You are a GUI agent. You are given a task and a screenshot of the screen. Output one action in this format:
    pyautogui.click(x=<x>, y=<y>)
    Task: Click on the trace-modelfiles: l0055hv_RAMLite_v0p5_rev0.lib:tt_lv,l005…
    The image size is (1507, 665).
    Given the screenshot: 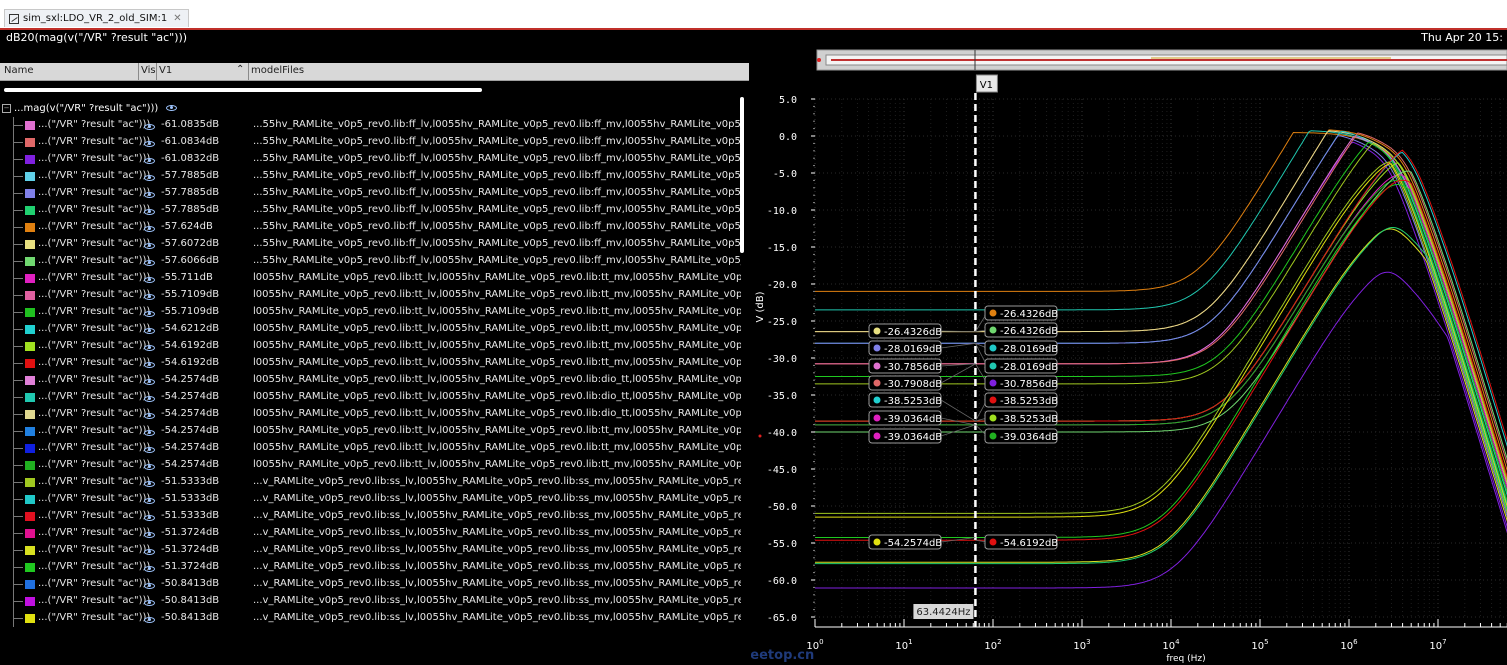 What is the action you would take?
    pyautogui.click(x=497, y=277)
    